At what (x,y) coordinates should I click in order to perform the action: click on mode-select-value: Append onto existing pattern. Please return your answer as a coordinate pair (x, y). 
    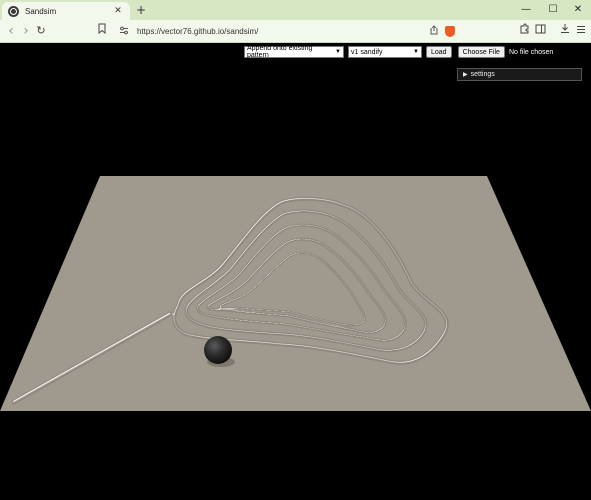
    Looking at the image, I should click on (280, 52).